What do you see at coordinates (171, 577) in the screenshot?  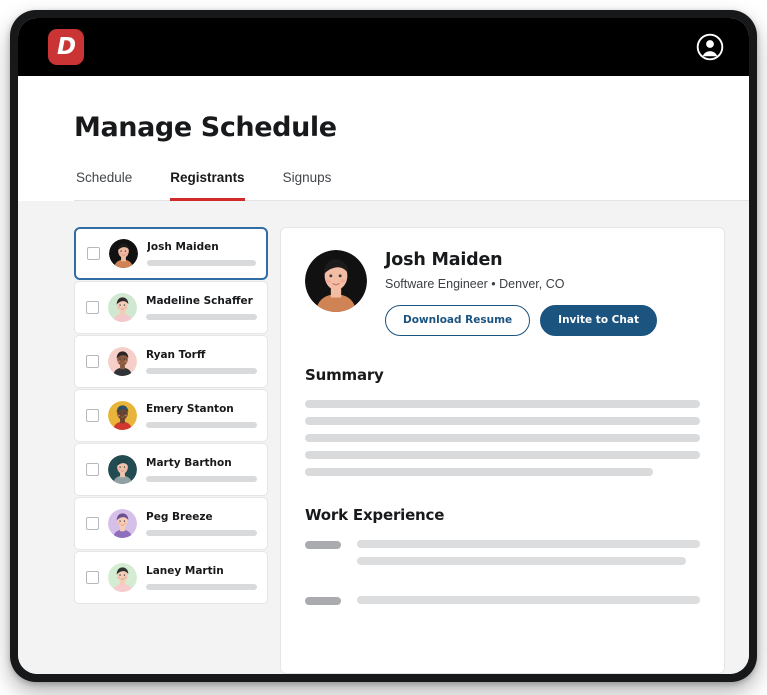 I see `registrant-row: Laney Martin` at bounding box center [171, 577].